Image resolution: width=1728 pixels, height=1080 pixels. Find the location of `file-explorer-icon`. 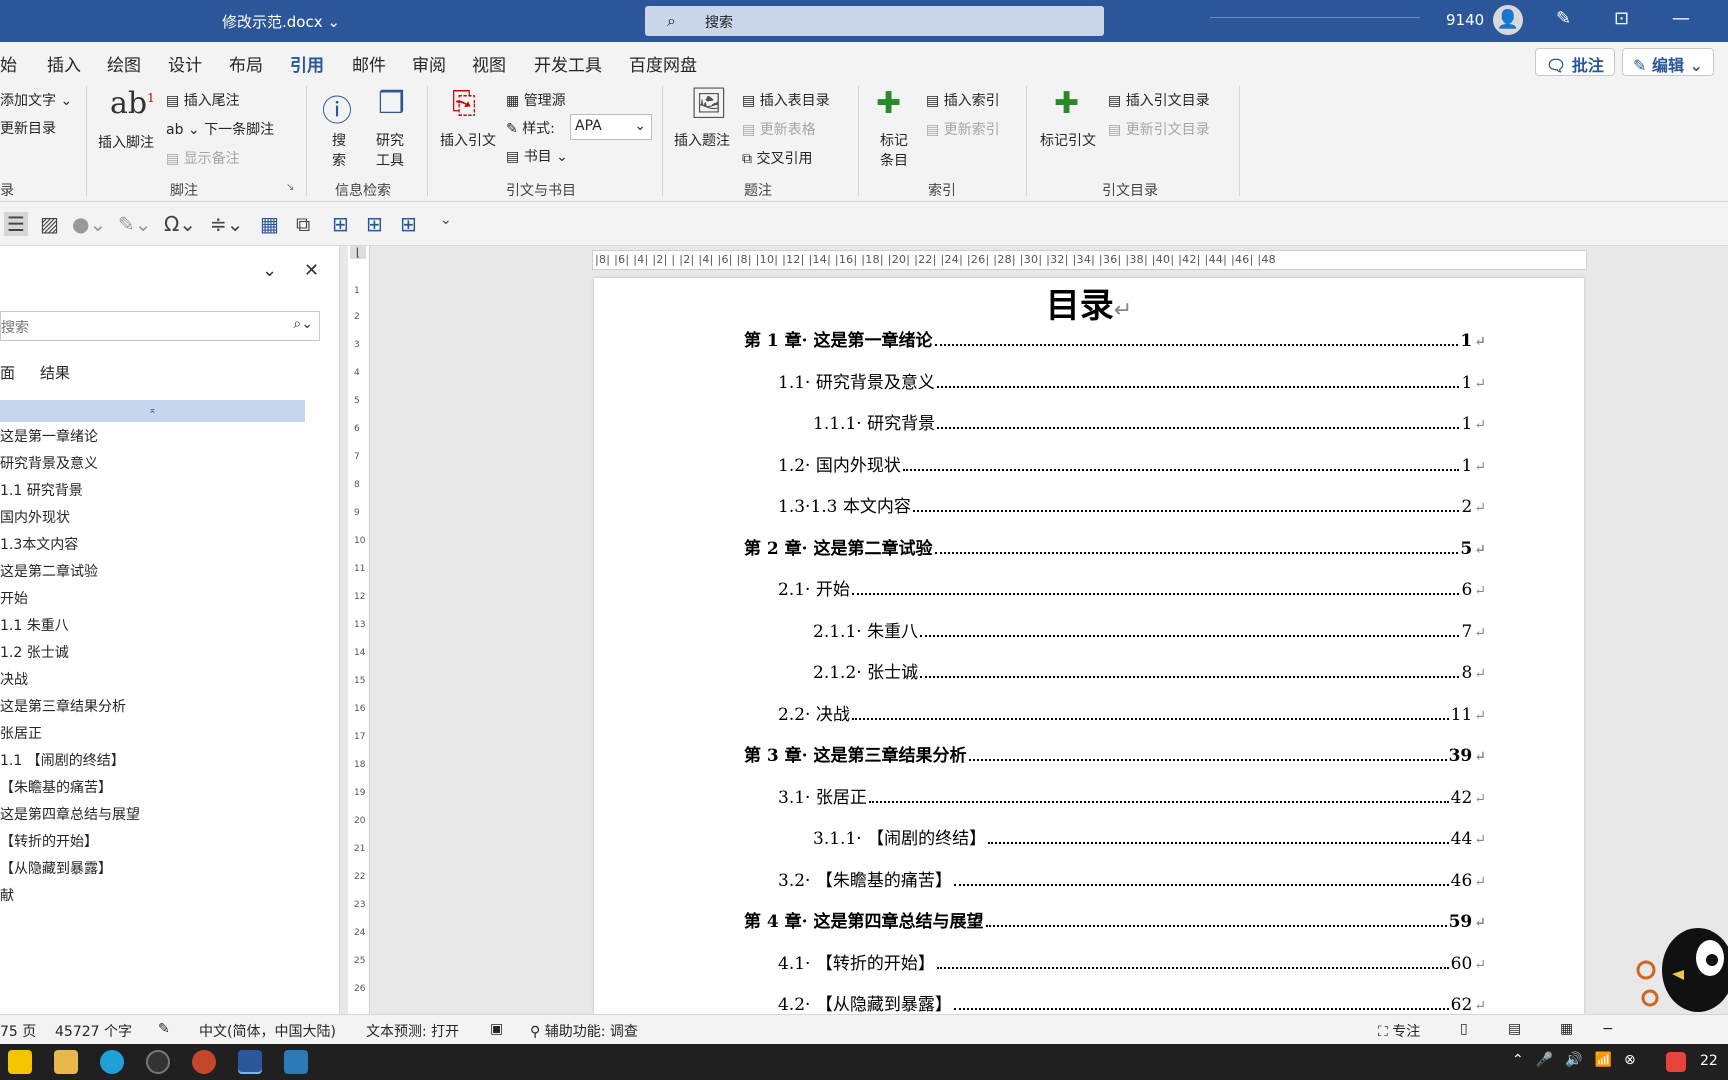

file-explorer-icon is located at coordinates (66, 1062).